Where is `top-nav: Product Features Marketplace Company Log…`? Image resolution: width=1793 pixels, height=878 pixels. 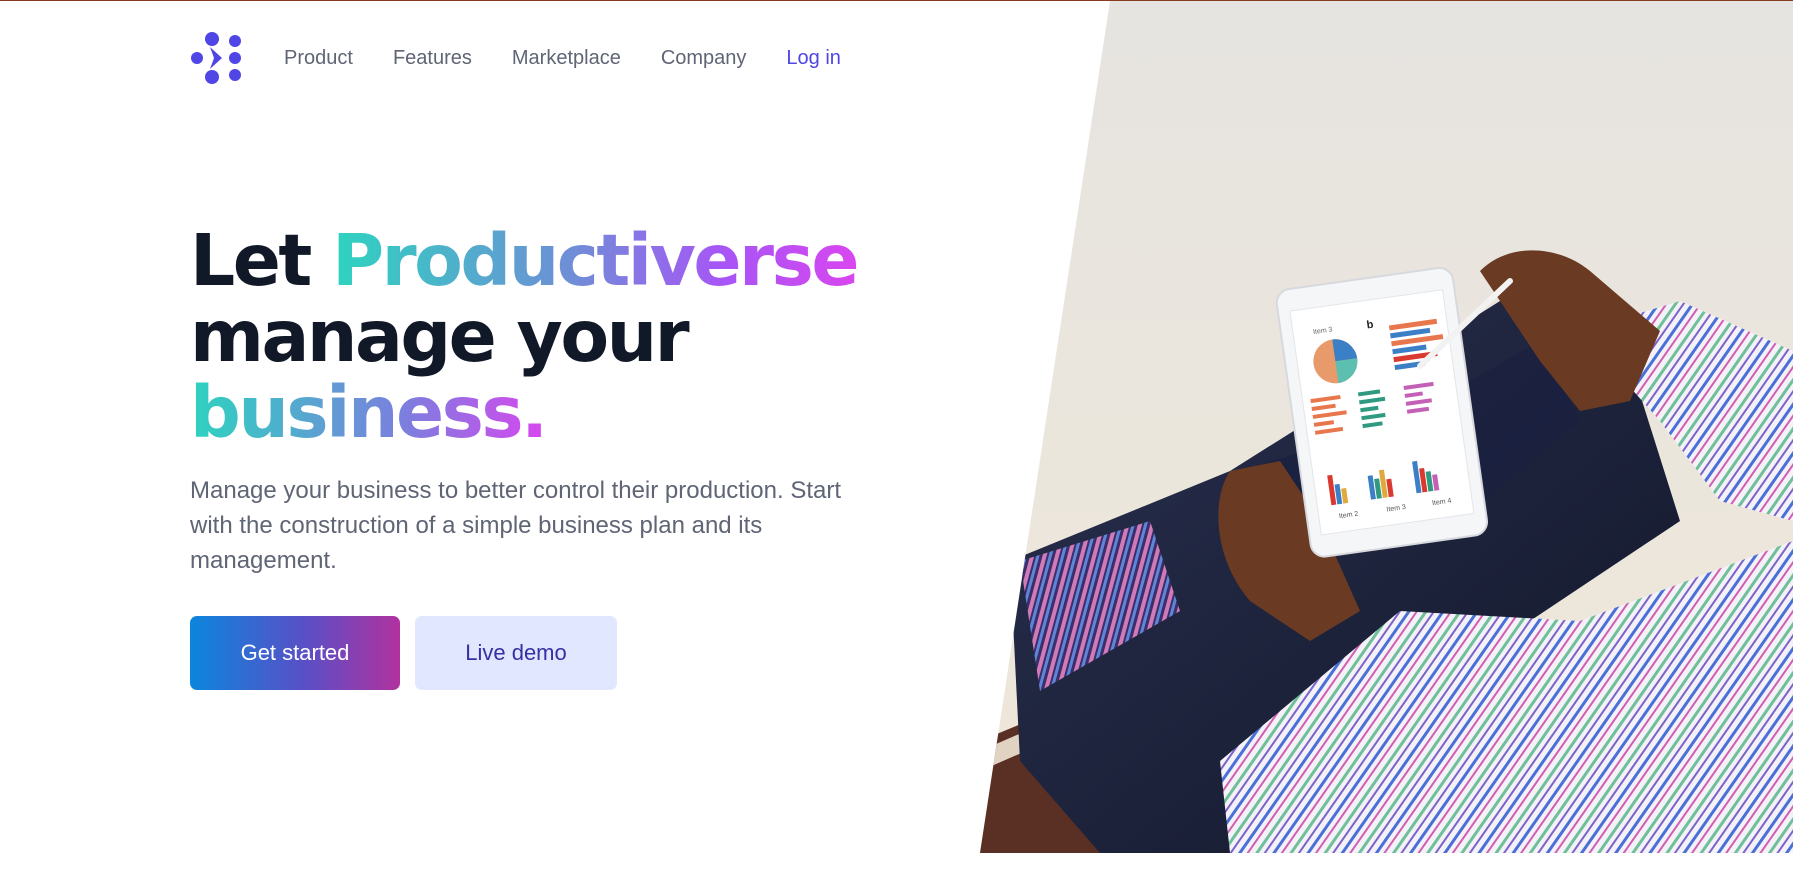
top-nav: Product Features Marketplace Company Log… is located at coordinates (535, 58).